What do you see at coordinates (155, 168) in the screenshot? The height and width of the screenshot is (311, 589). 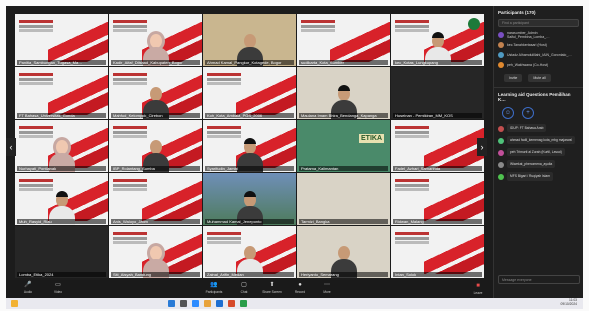 I see `tile-name: IBP_Rolantang_Sumba` at bounding box center [155, 168].